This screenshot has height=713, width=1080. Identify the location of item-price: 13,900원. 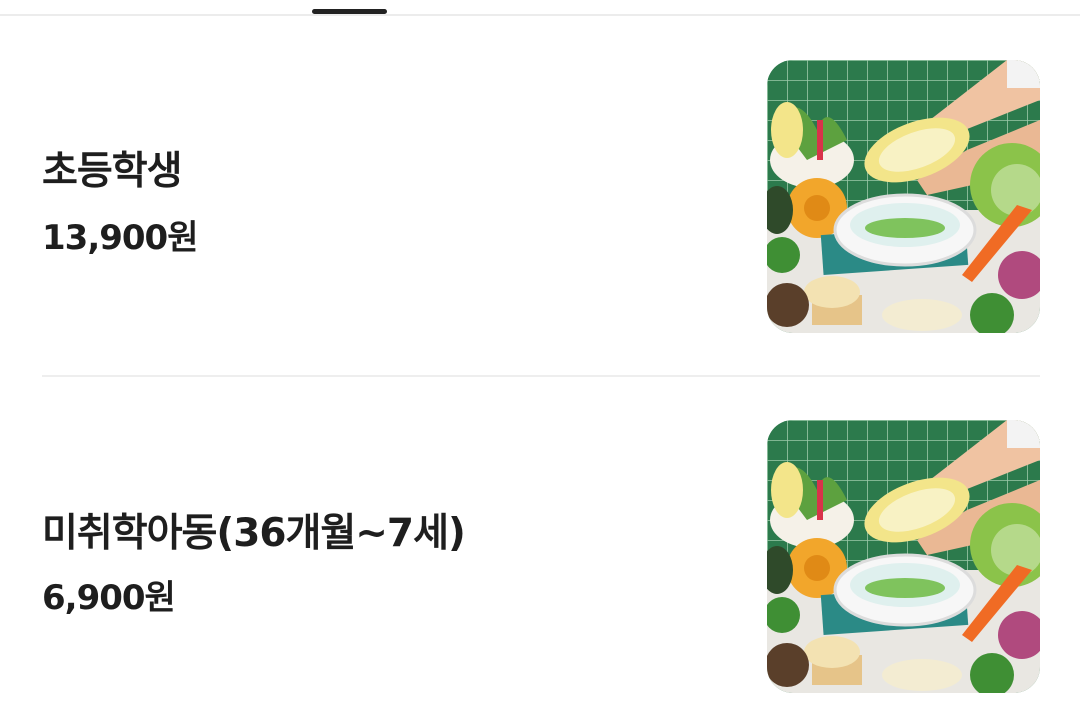
(120, 238).